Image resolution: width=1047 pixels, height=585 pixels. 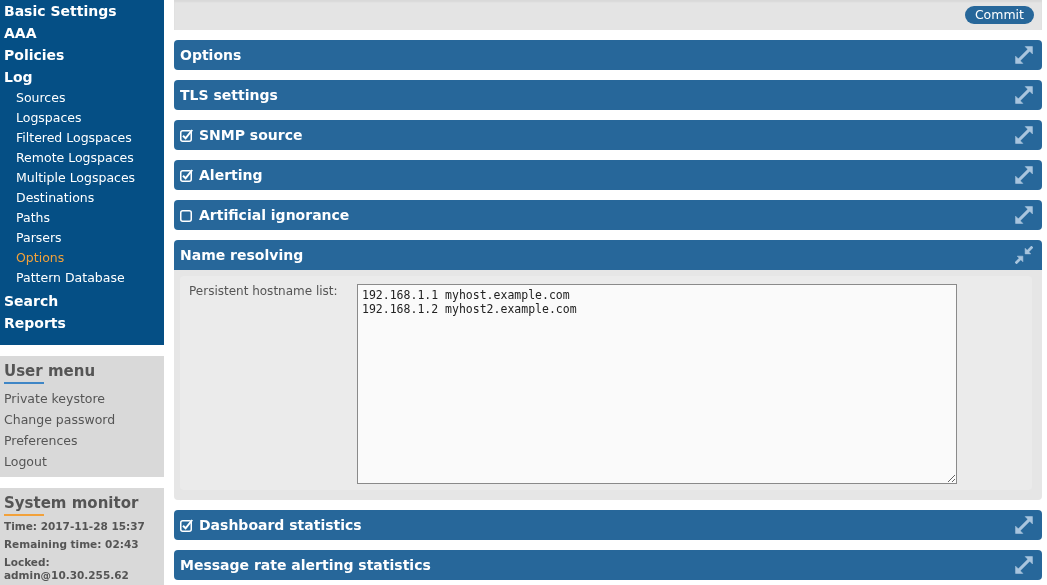 I want to click on section-title: Message rate alerting statistics, so click(x=305, y=565).